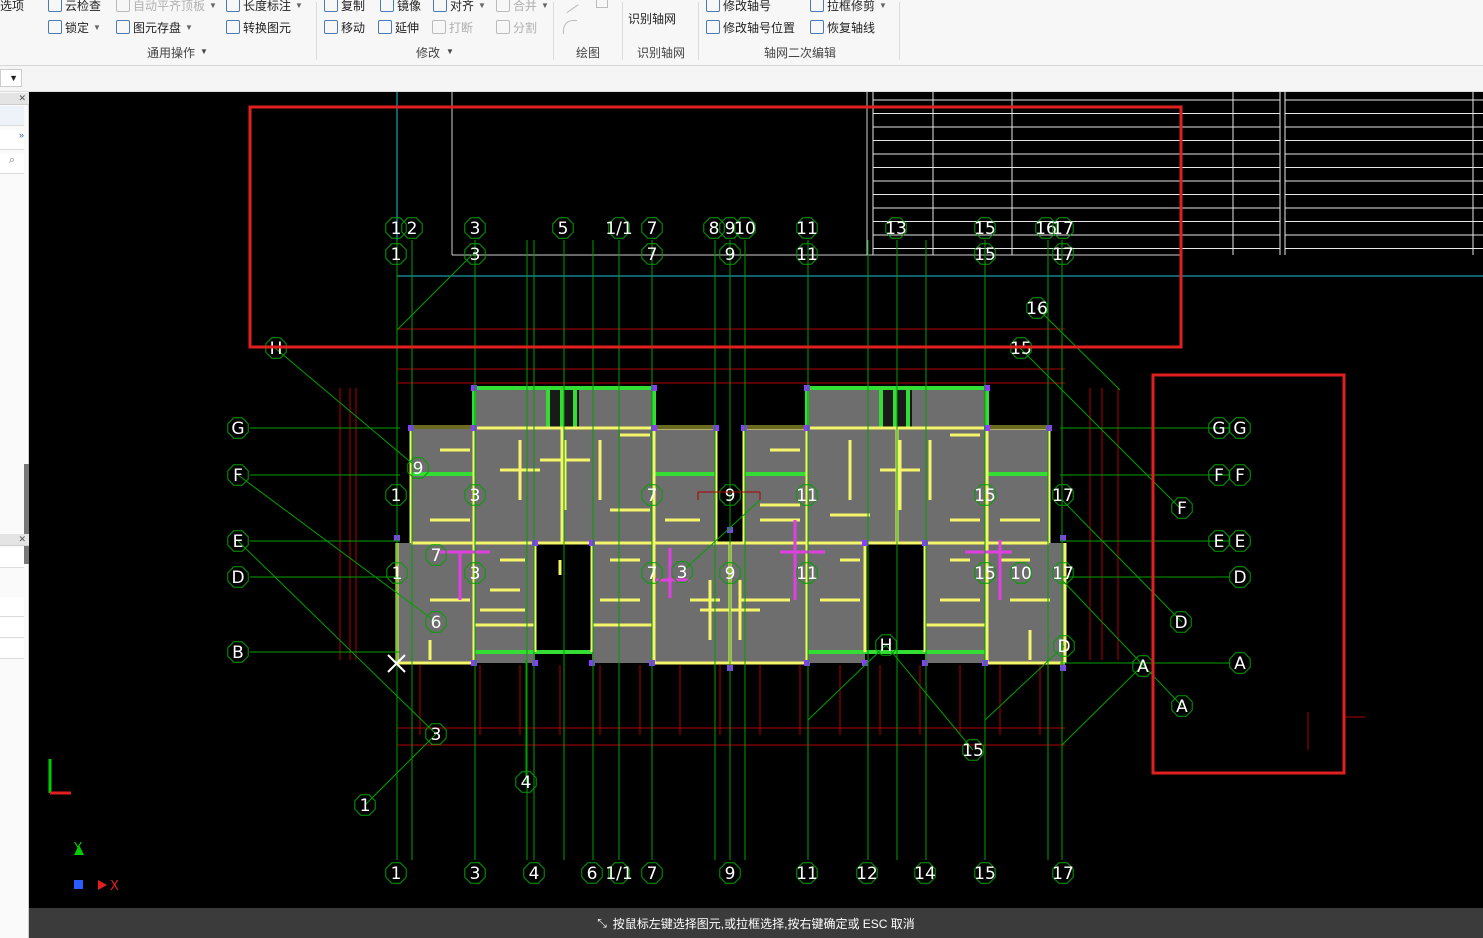  Describe the element at coordinates (713, 27) in the screenshot. I see `modify-axis-position-icon` at that location.